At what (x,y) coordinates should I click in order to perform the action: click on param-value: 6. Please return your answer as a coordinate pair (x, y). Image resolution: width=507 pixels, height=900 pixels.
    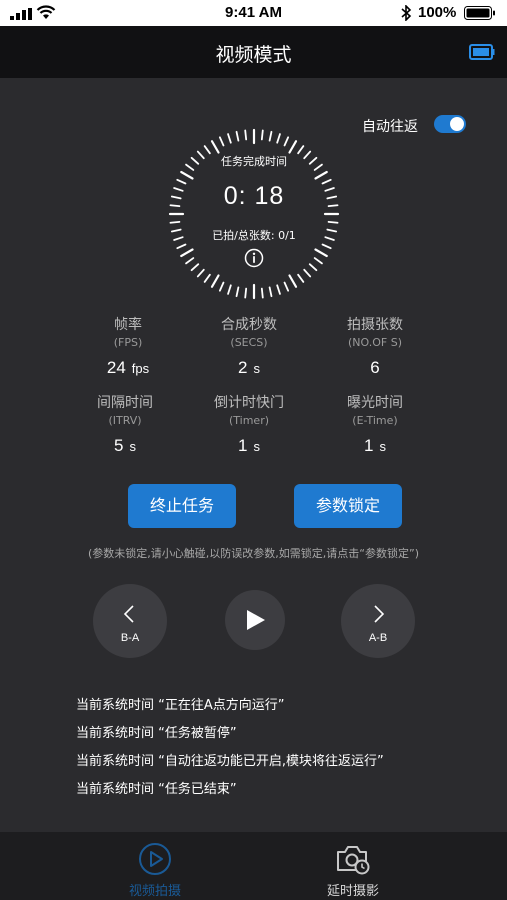
    Looking at the image, I should click on (375, 367).